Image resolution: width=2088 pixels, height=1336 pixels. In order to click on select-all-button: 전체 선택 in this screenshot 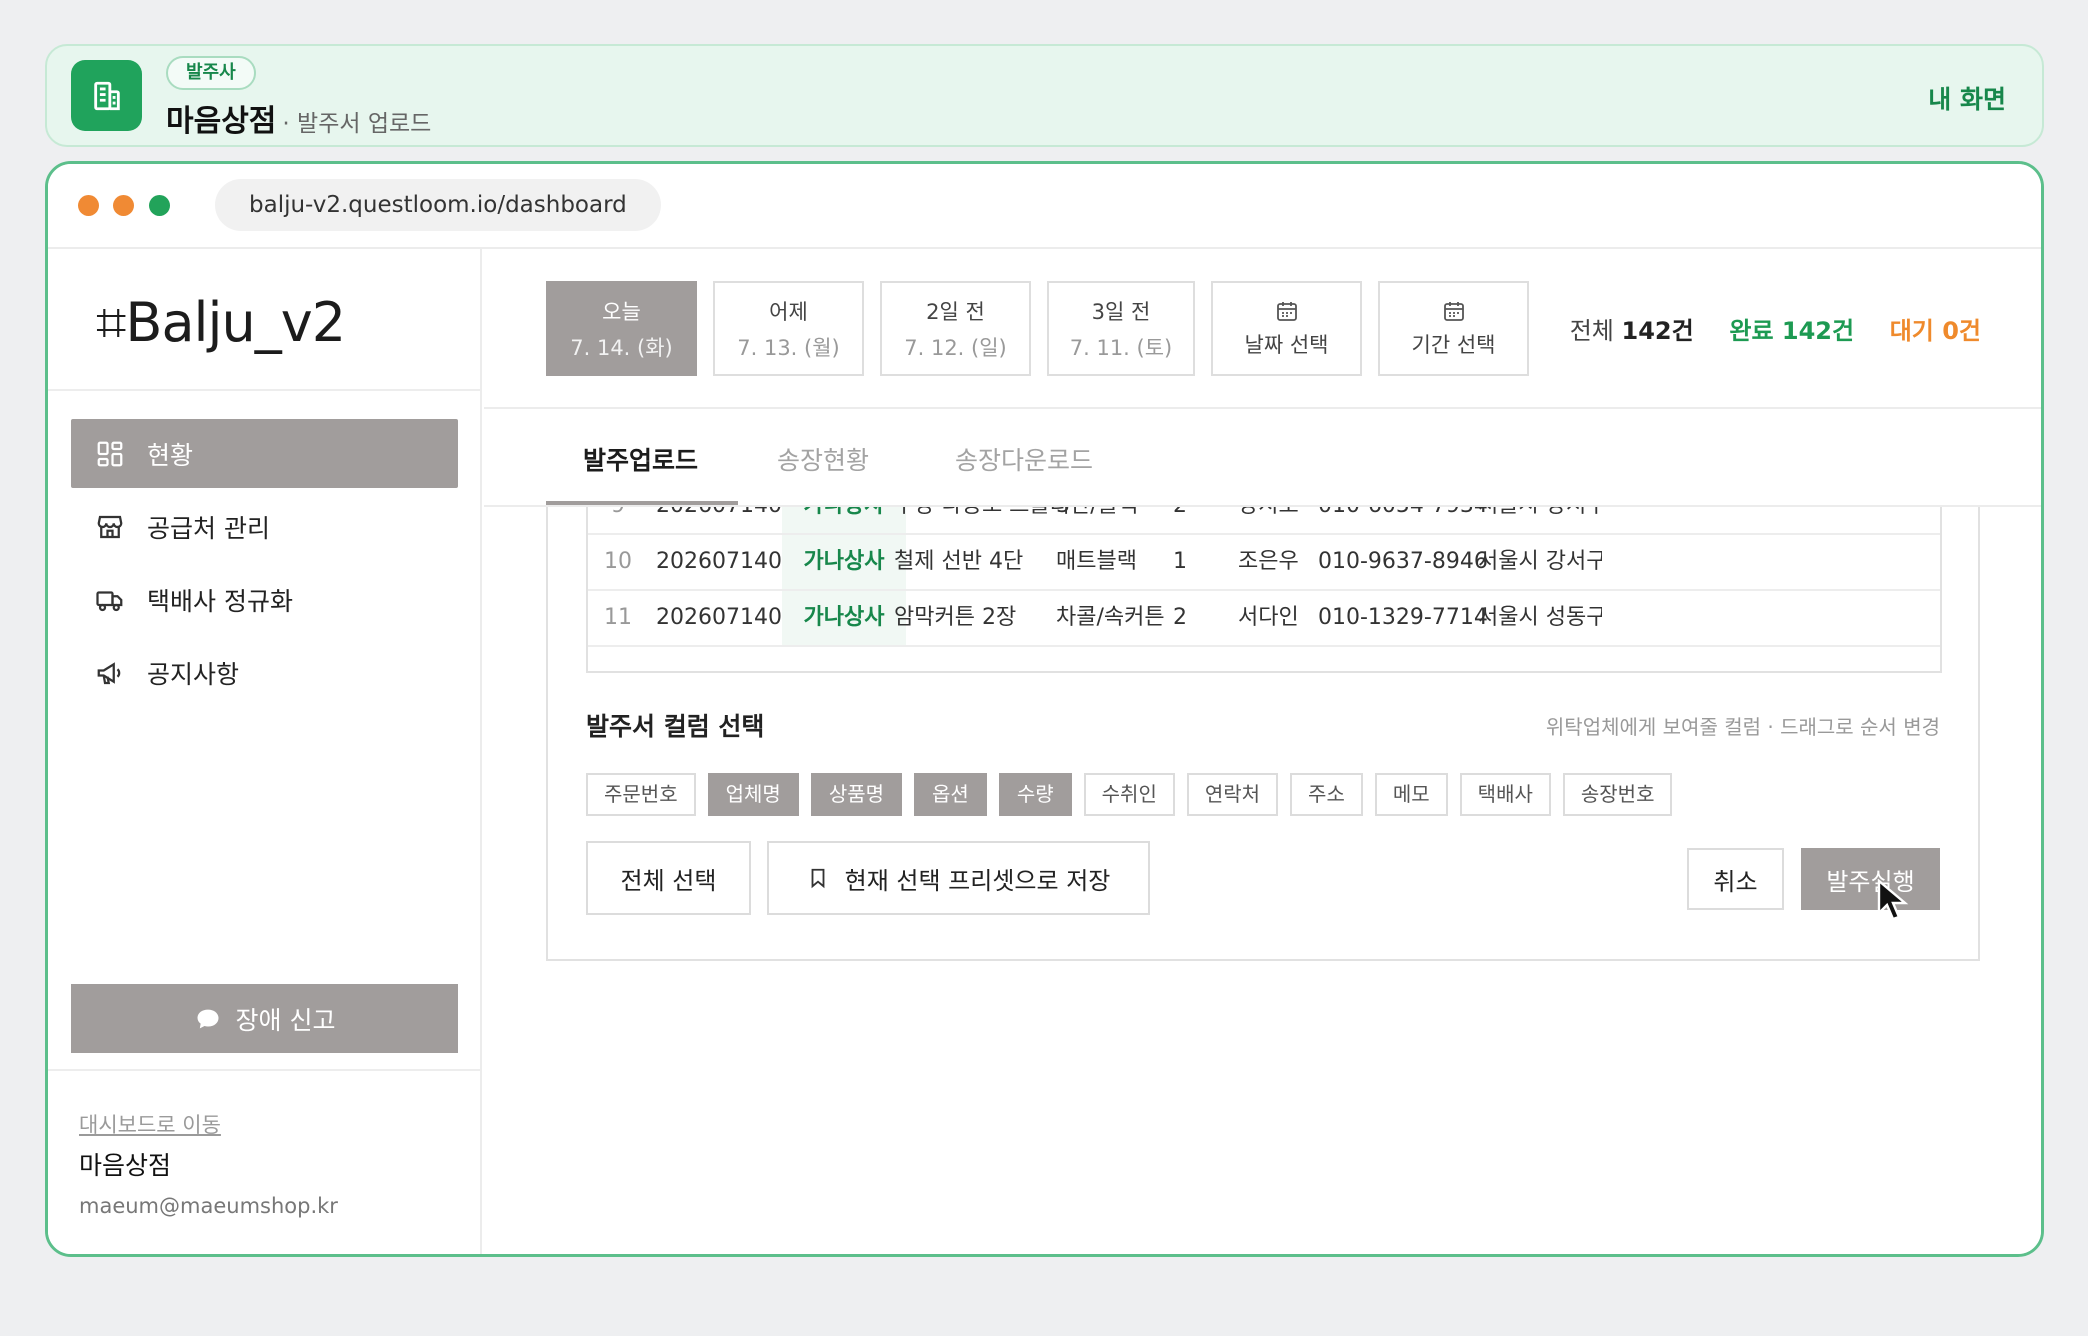, I will do `click(668, 878)`.